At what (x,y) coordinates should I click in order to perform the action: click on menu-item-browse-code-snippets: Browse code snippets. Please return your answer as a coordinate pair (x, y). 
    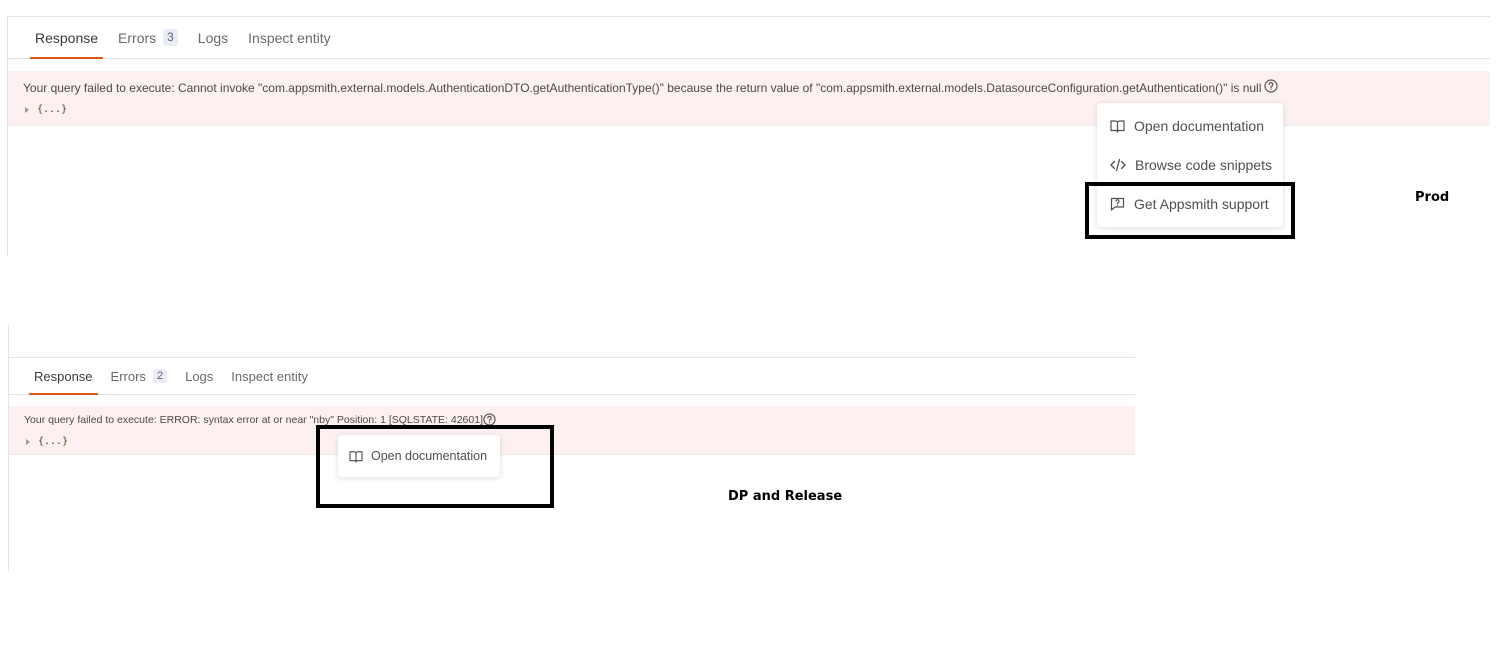
    Looking at the image, I should click on (1190, 165).